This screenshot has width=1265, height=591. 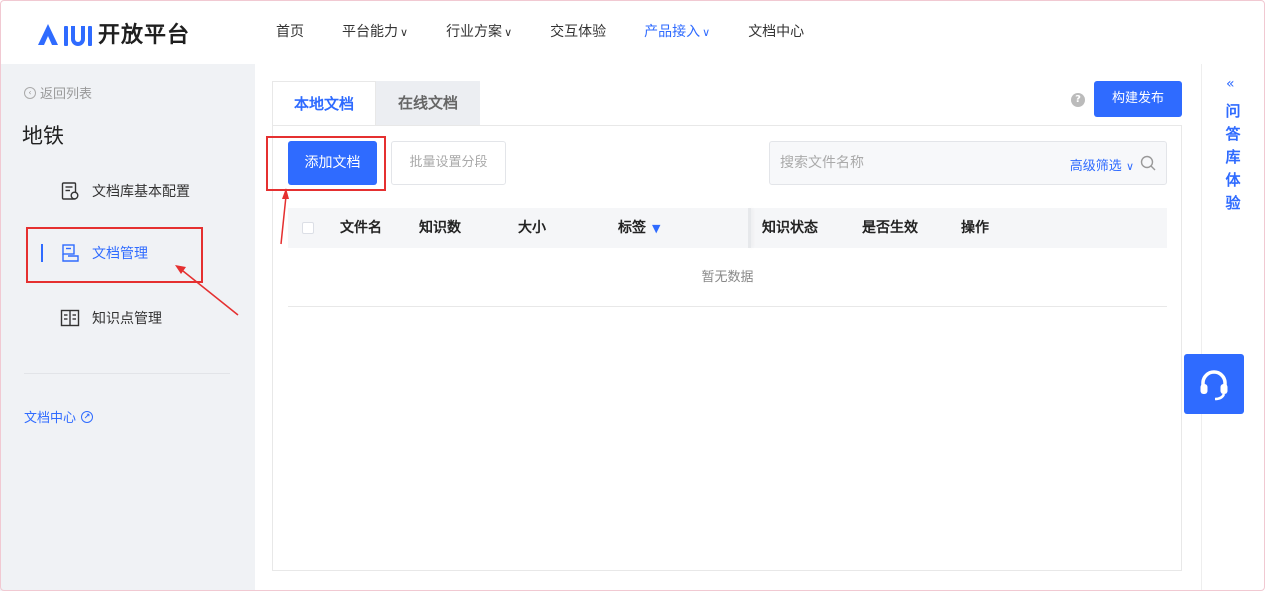 I want to click on customer-support-button, so click(x=1214, y=384).